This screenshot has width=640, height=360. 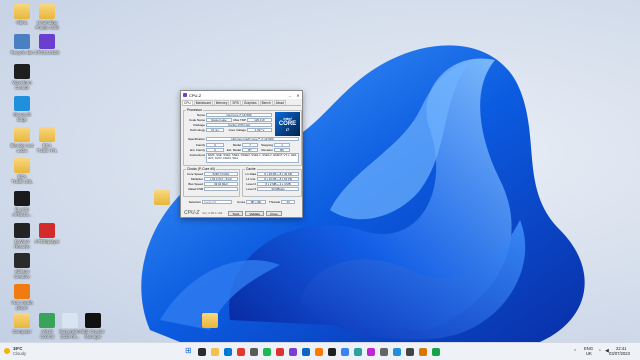 What do you see at coordinates (22, 266) in the screenshot?
I see `desktop-icon: Ableton Creative` at bounding box center [22, 266].